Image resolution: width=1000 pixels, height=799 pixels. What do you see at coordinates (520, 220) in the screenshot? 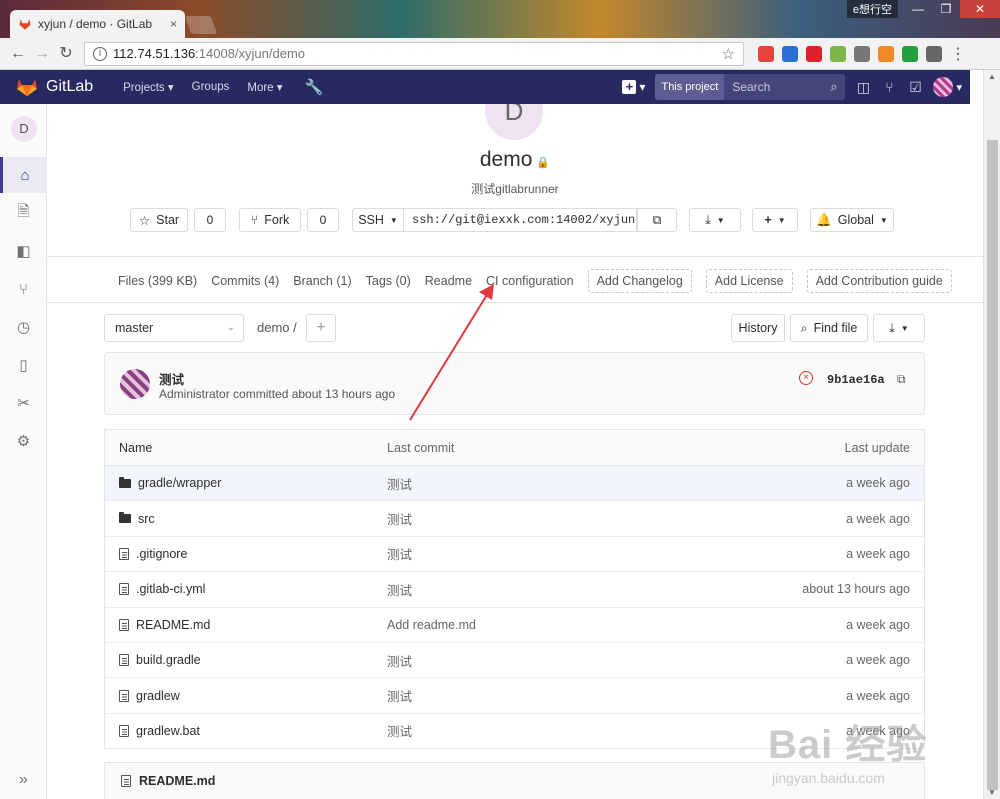
I see `clone-url-input: ssh://git@iexxk.com:14002/xyjun/demo.git` at bounding box center [520, 220].